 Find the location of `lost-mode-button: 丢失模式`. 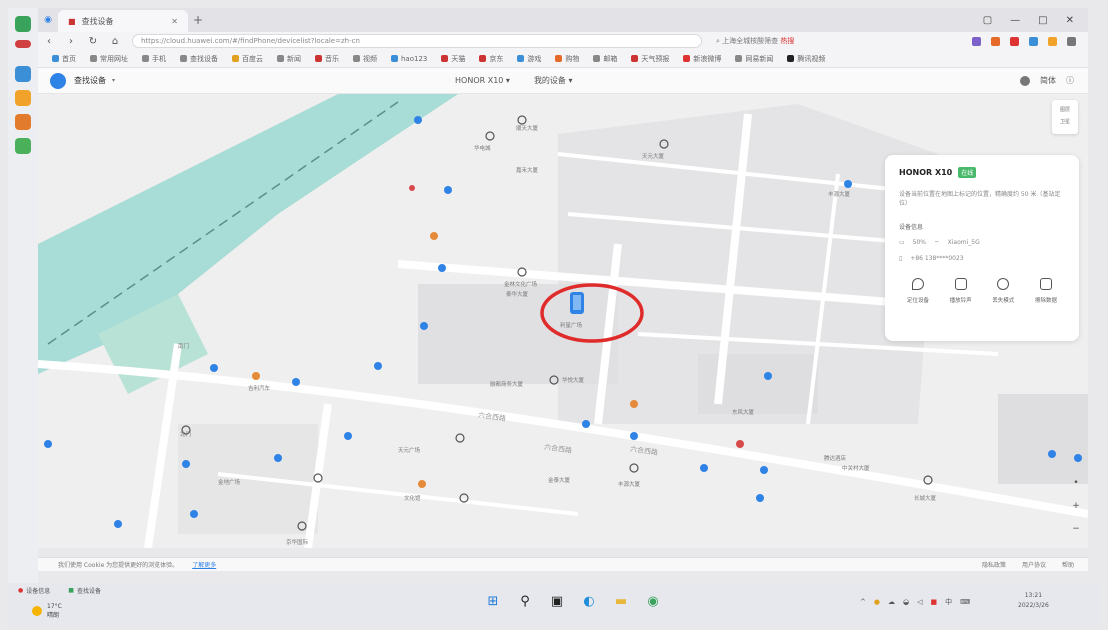

lost-mode-button: 丢失模式 is located at coordinates (1003, 291).